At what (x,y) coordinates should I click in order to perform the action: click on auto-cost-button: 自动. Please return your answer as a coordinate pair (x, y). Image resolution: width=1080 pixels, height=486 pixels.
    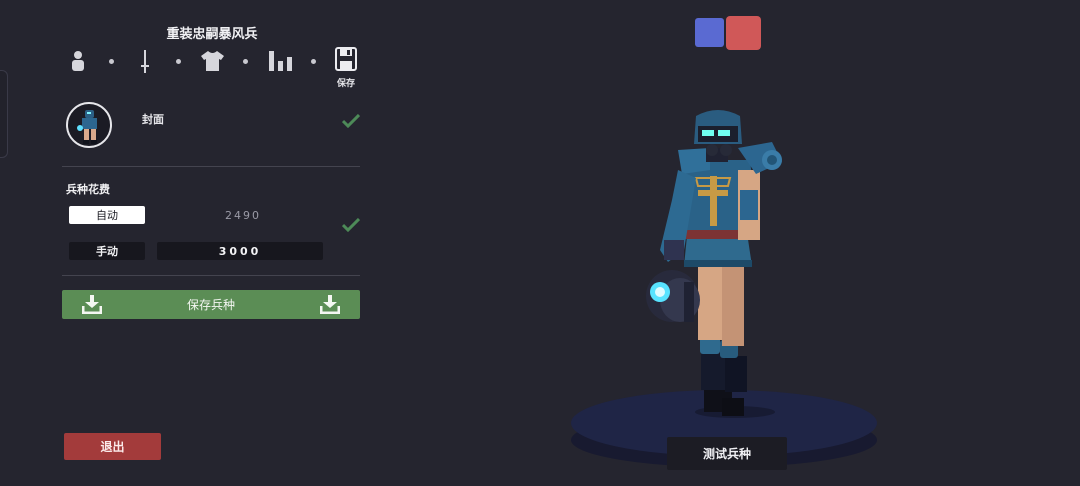
    Looking at the image, I should click on (107, 215).